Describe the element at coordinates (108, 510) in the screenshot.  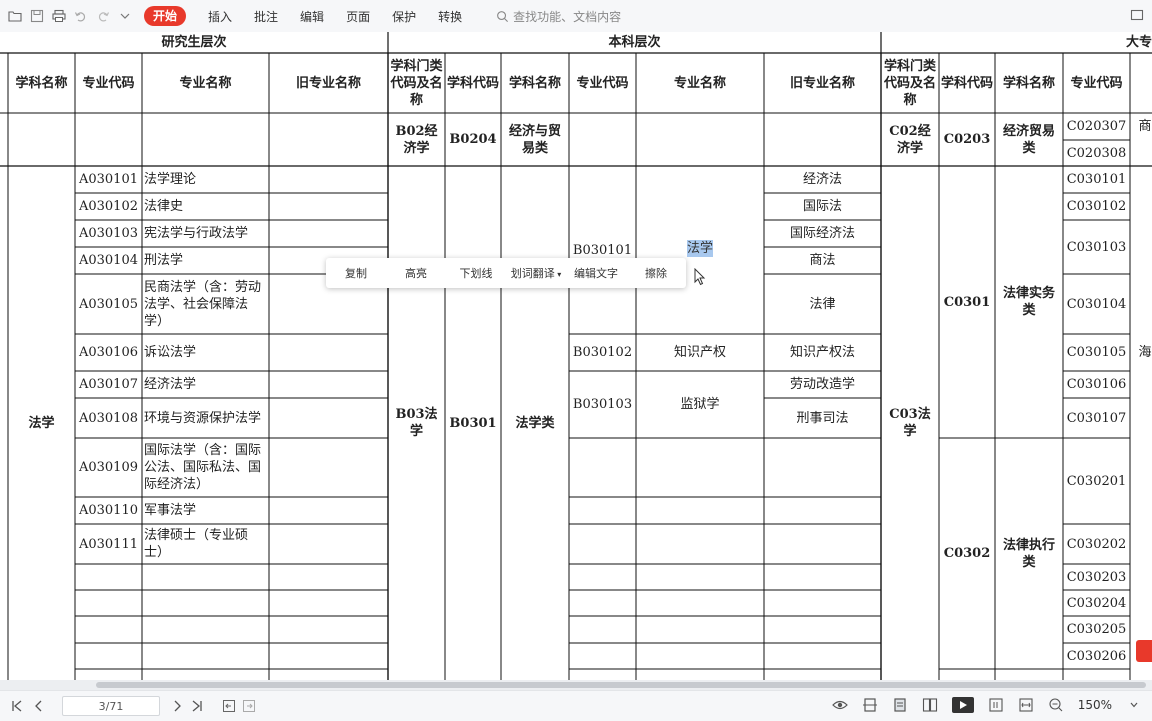
I see `grad-major-code: A030110` at that location.